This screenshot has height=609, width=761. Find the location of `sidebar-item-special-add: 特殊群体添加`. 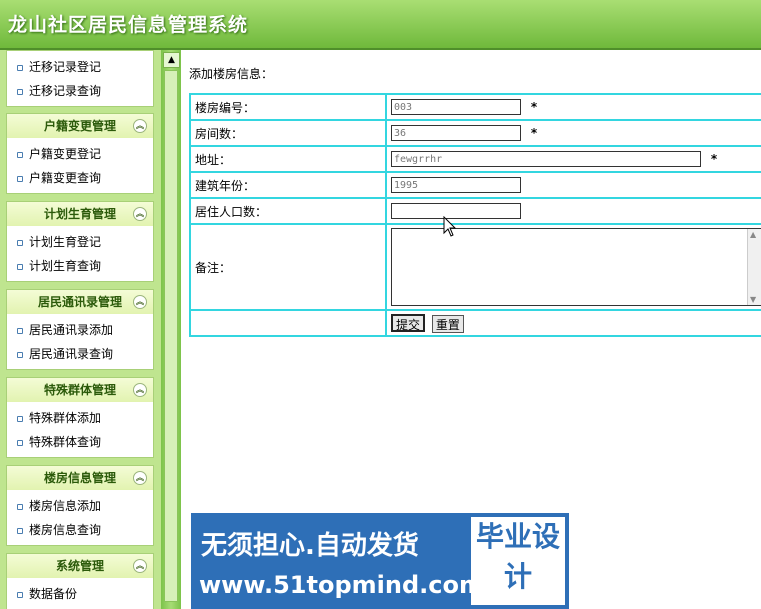

sidebar-item-special-add: 特殊群体添加 is located at coordinates (80, 418).